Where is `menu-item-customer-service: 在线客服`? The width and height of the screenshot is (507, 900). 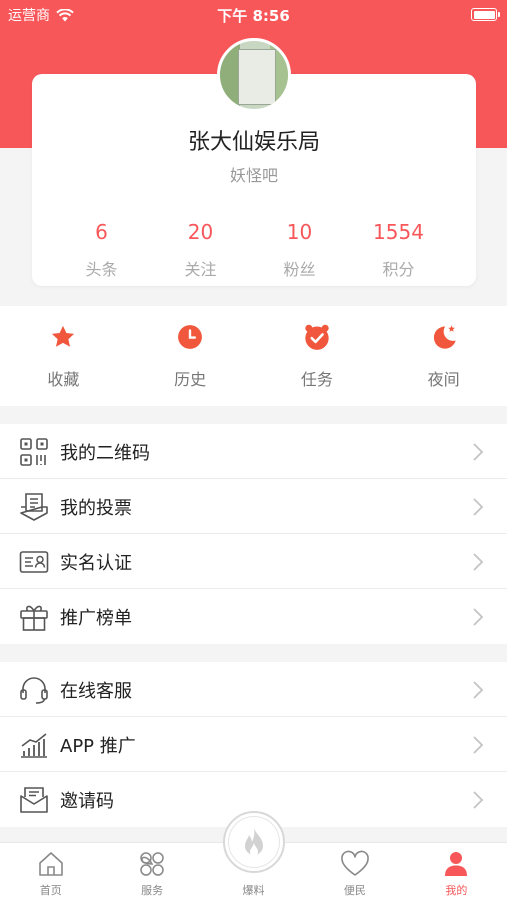 menu-item-customer-service: 在线客服 is located at coordinates (253, 689).